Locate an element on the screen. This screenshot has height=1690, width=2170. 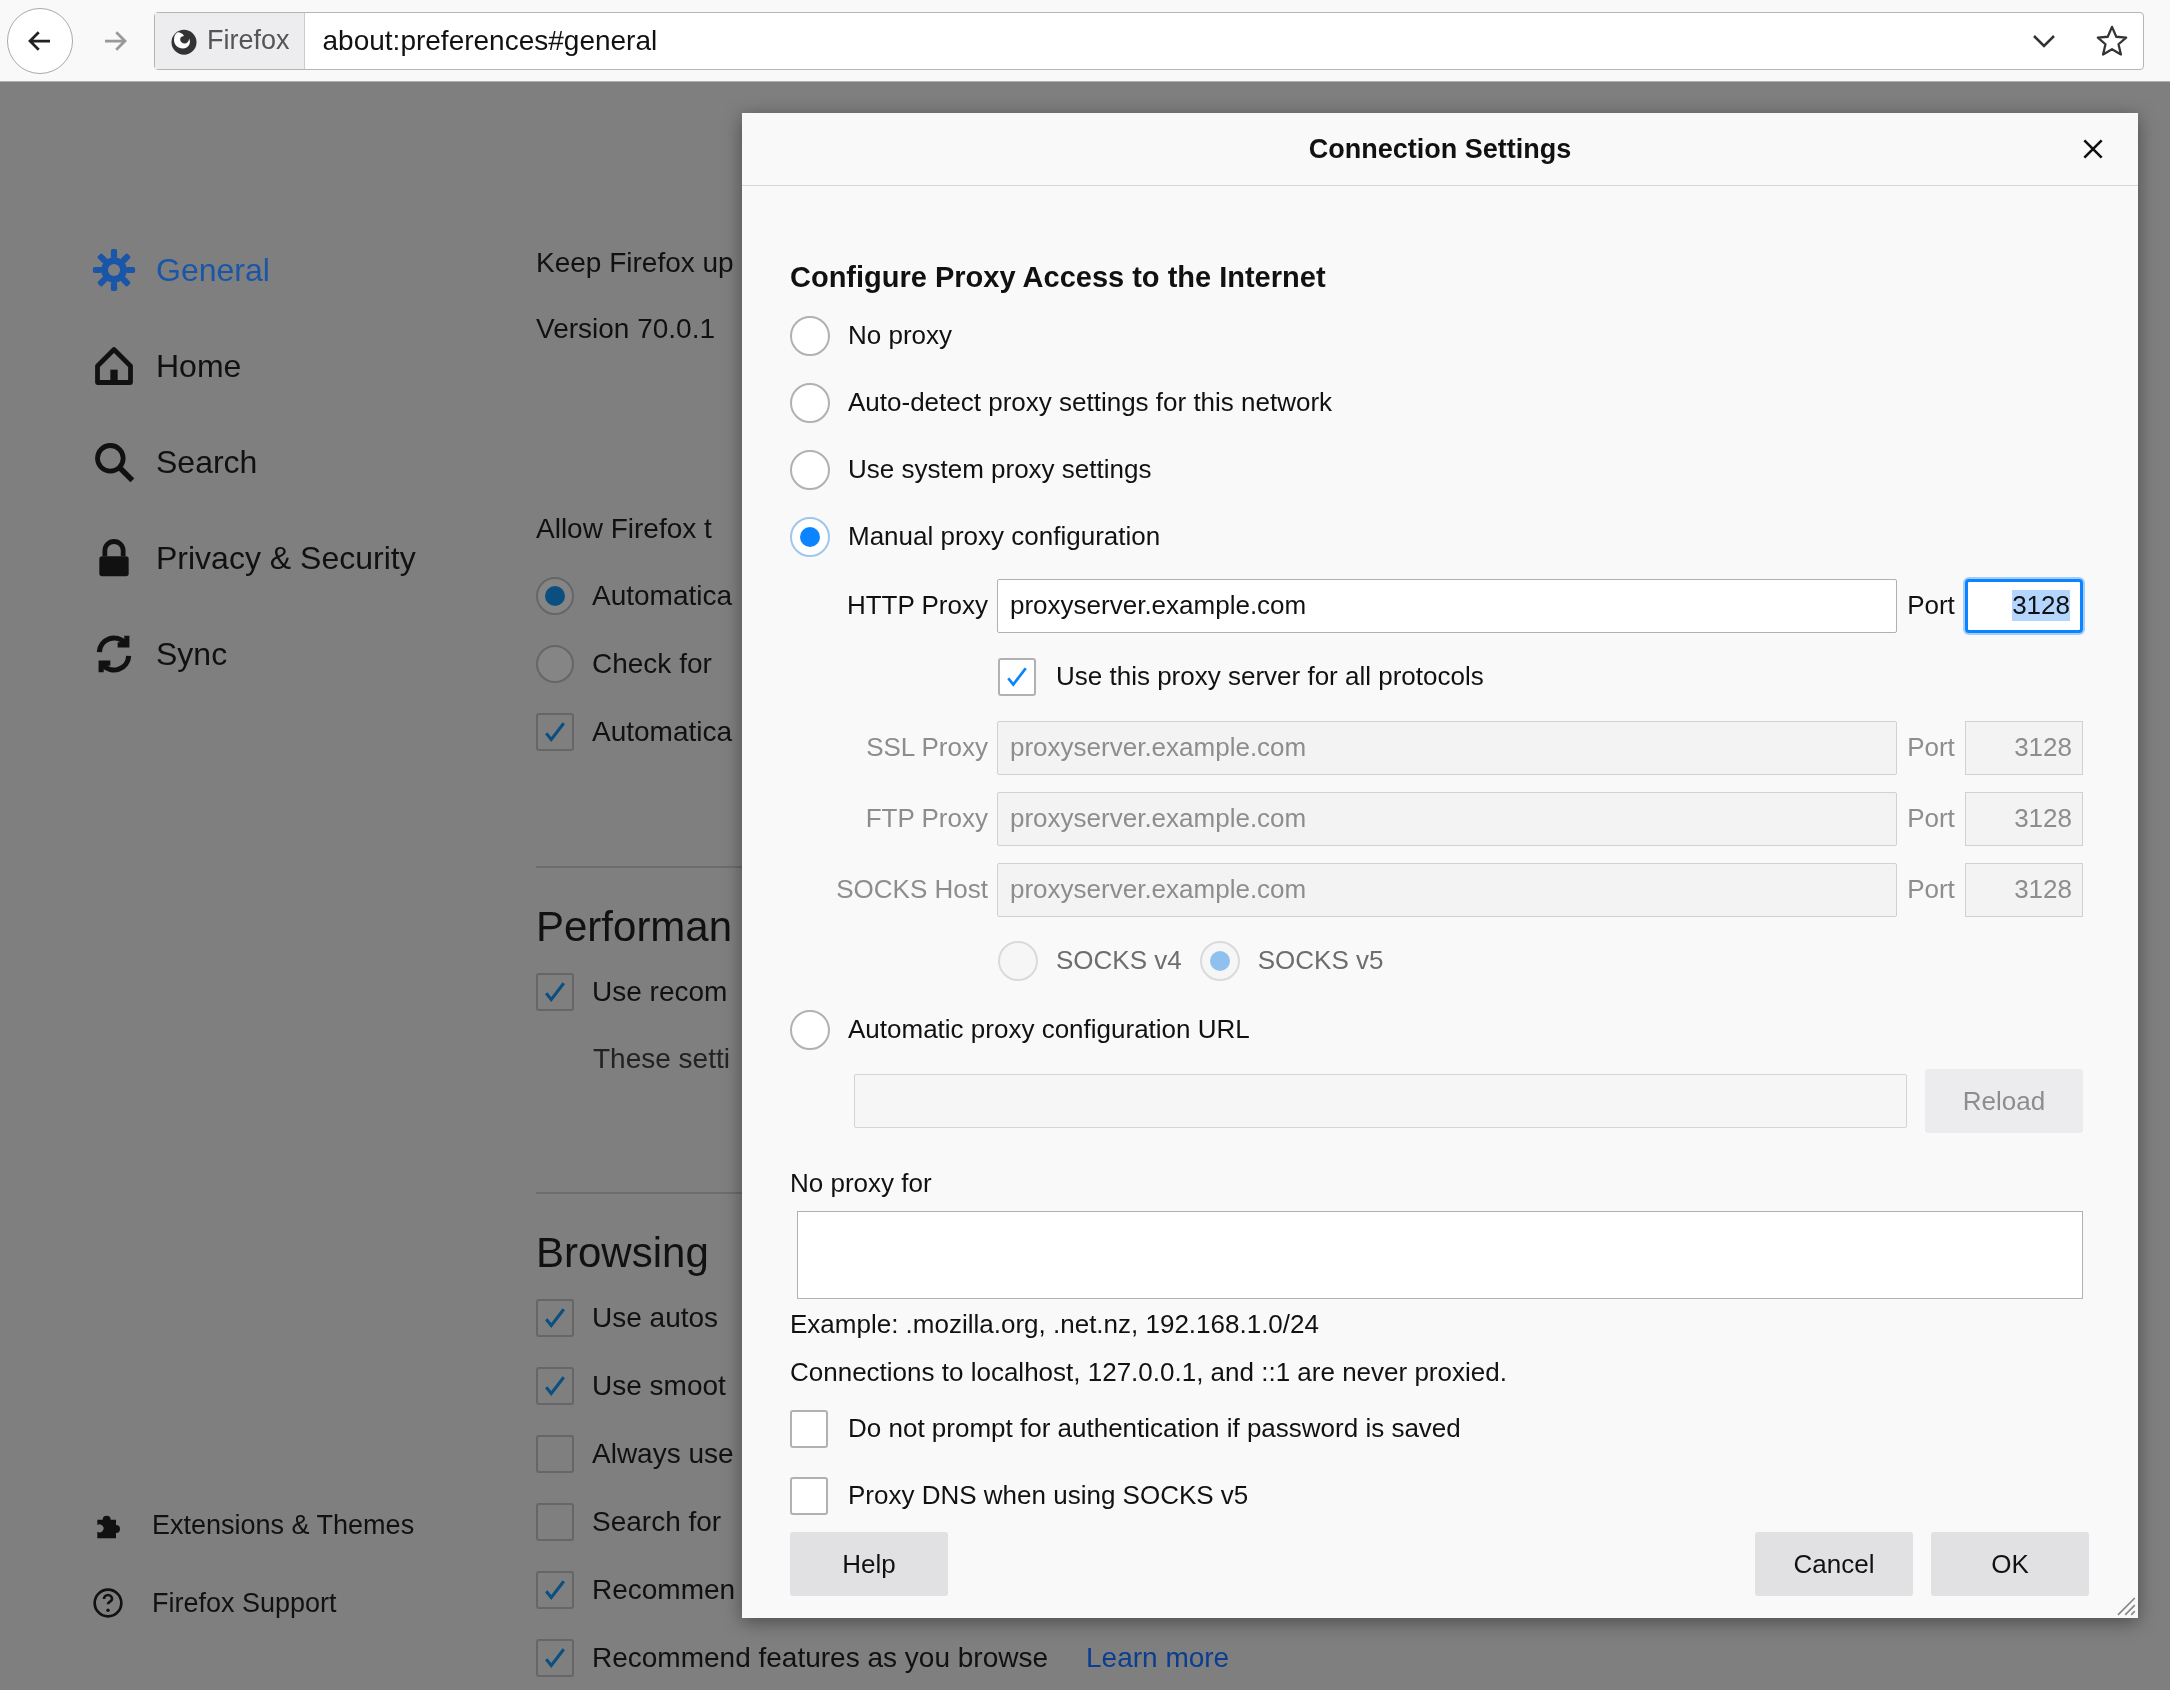
option-label: No proxy is located at coordinates (900, 335).